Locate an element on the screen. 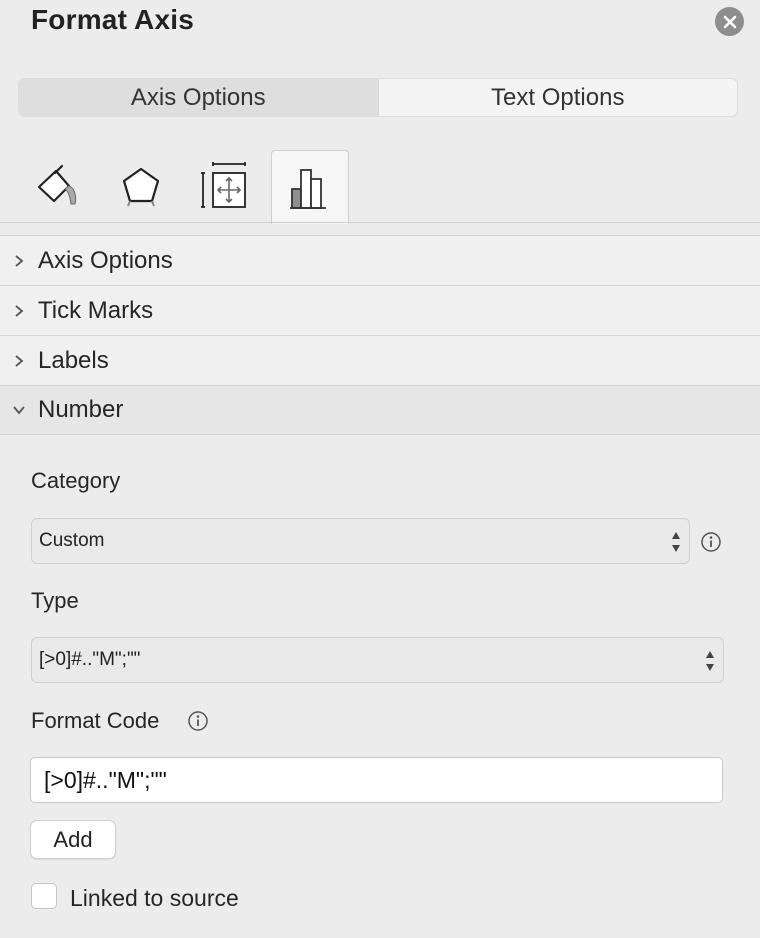 Image resolution: width=760 pixels, height=938 pixels. close-icon is located at coordinates (729, 21).